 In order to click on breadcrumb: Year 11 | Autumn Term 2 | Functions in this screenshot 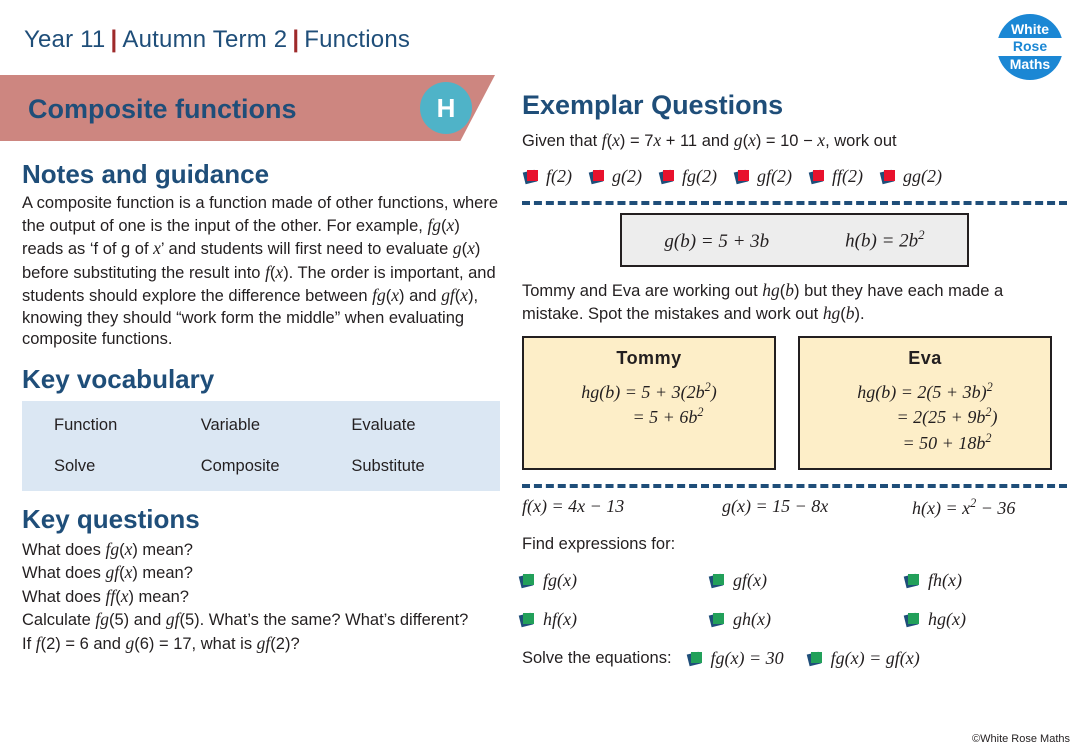, I will do `click(217, 40)`.